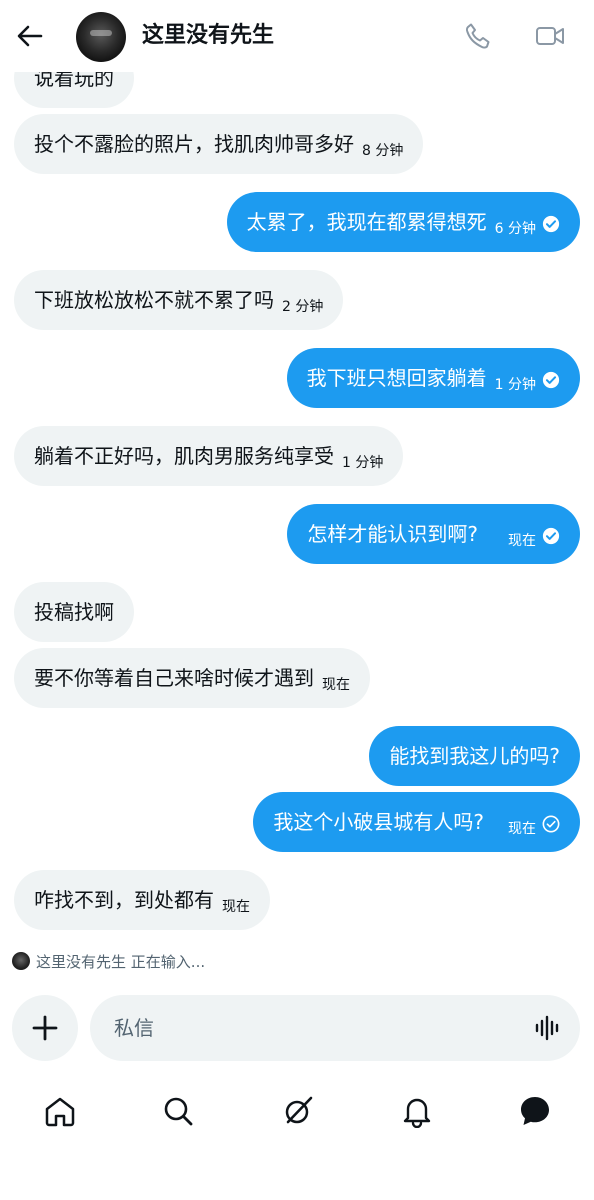  What do you see at coordinates (383, 151) in the screenshot?
I see `message-time: 8 分钟` at bounding box center [383, 151].